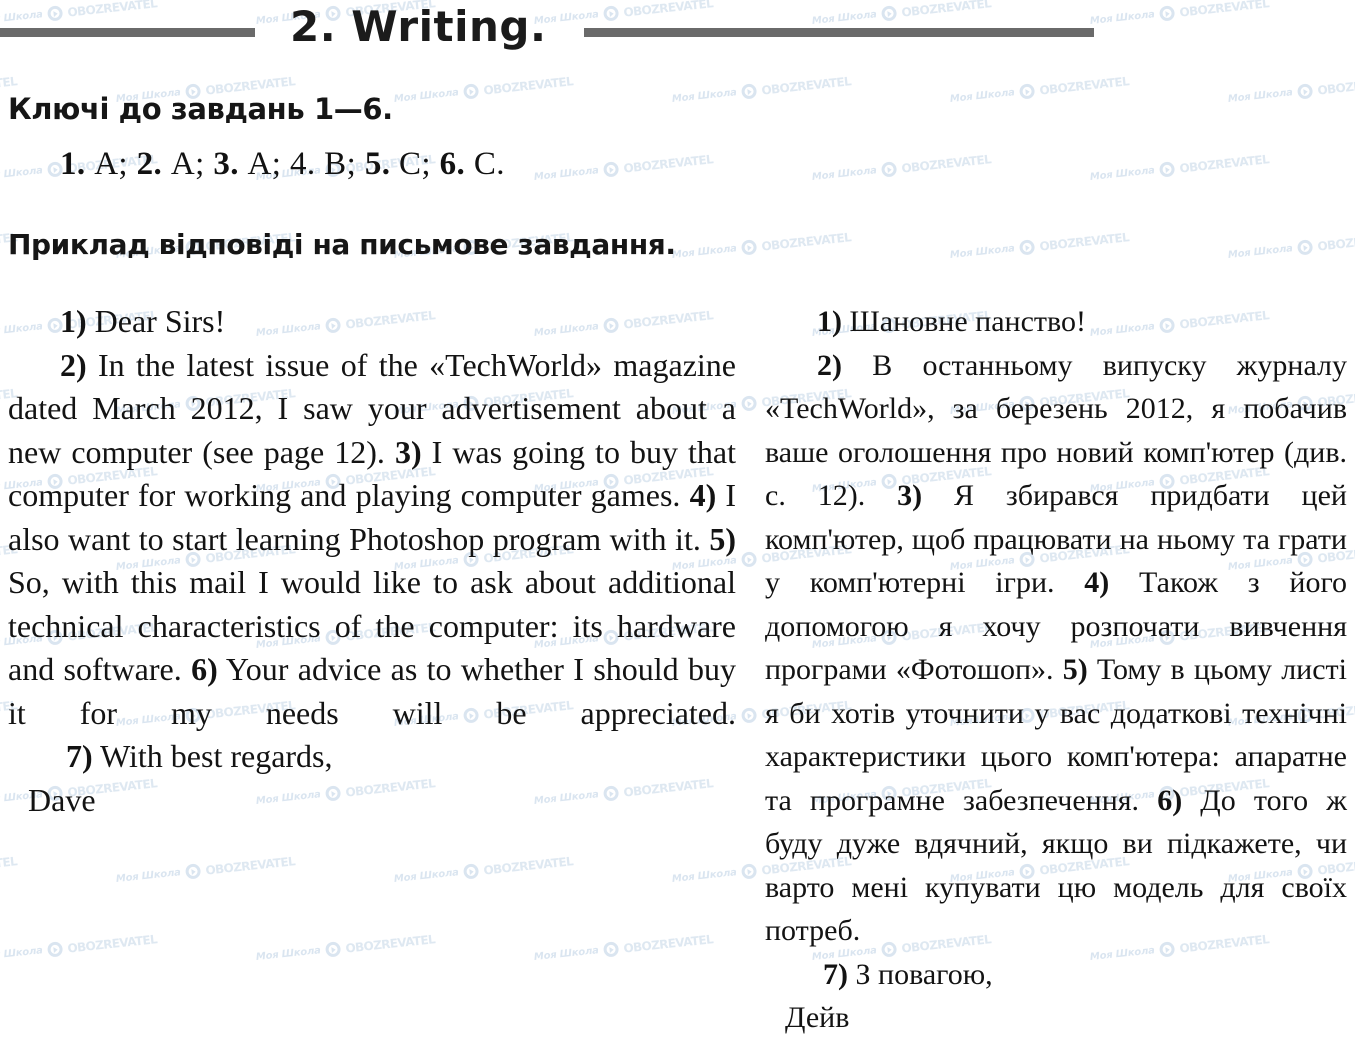 Image resolution: width=1355 pixels, height=1040 pixels. Describe the element at coordinates (817, 1017) in the screenshot. I see `letter-uk-signature: Дейв` at that location.